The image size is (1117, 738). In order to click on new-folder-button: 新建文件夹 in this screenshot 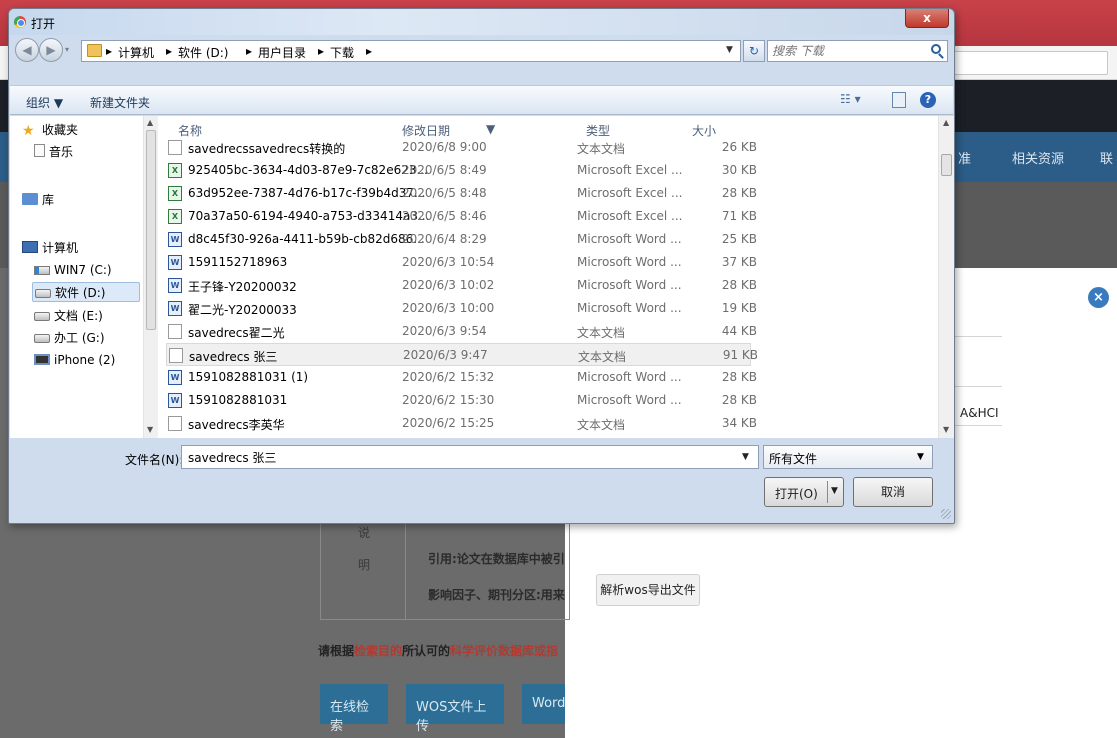, I will do `click(120, 102)`.